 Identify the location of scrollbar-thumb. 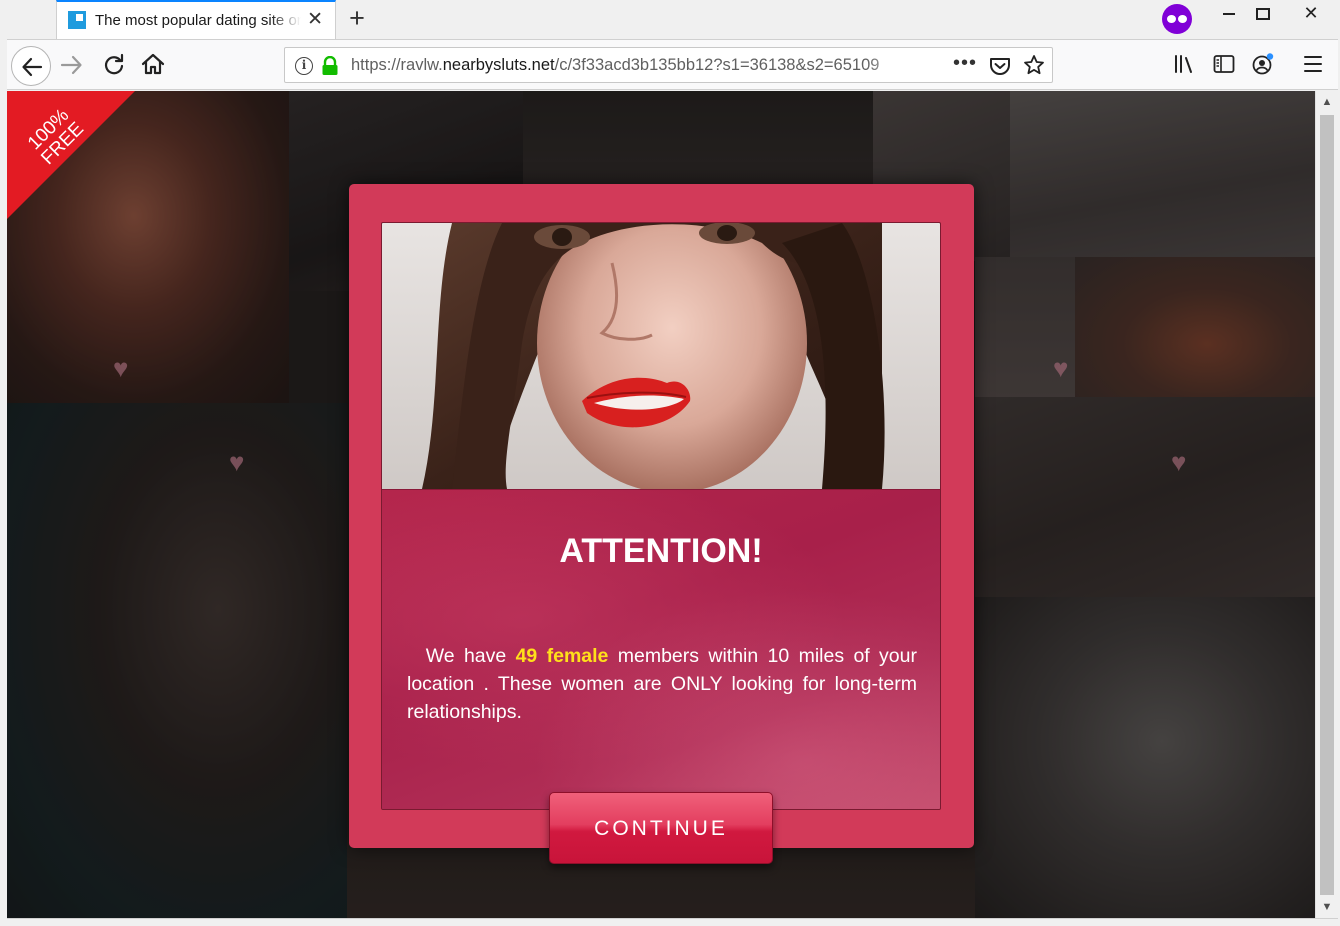
(1327, 505).